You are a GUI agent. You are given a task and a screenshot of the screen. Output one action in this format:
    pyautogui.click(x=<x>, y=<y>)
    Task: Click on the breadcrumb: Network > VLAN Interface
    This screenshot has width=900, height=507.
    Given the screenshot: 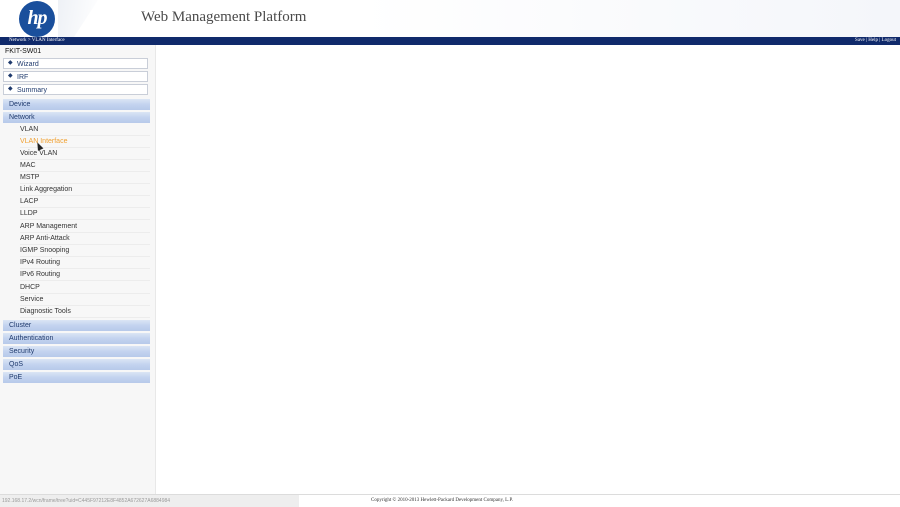 What is the action you would take?
    pyautogui.click(x=37, y=40)
    